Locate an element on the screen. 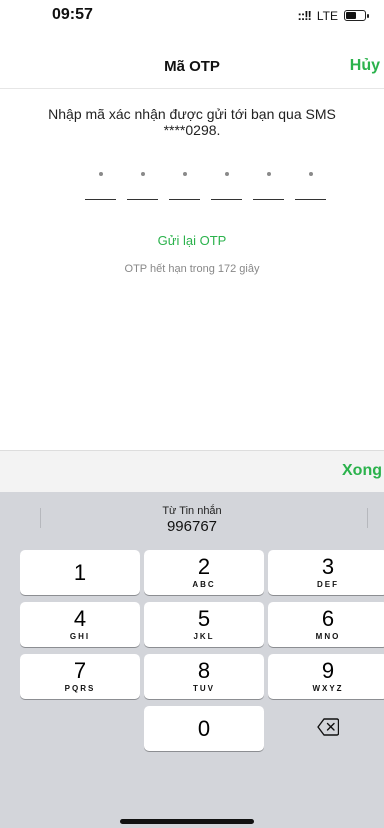 This screenshot has height=828, width=384. key-digit: 5 is located at coordinates (204, 618).